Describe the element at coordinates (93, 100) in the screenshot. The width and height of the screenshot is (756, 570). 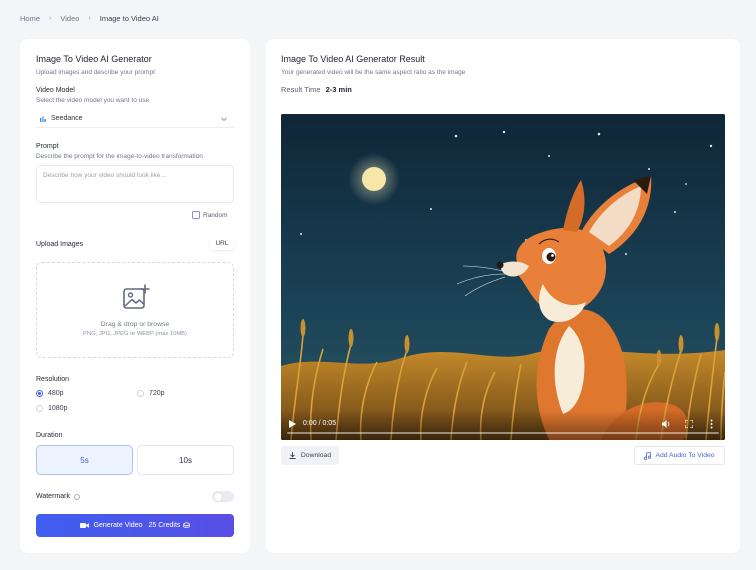
I see `video-model-hint: Select the video model you want to use` at that location.